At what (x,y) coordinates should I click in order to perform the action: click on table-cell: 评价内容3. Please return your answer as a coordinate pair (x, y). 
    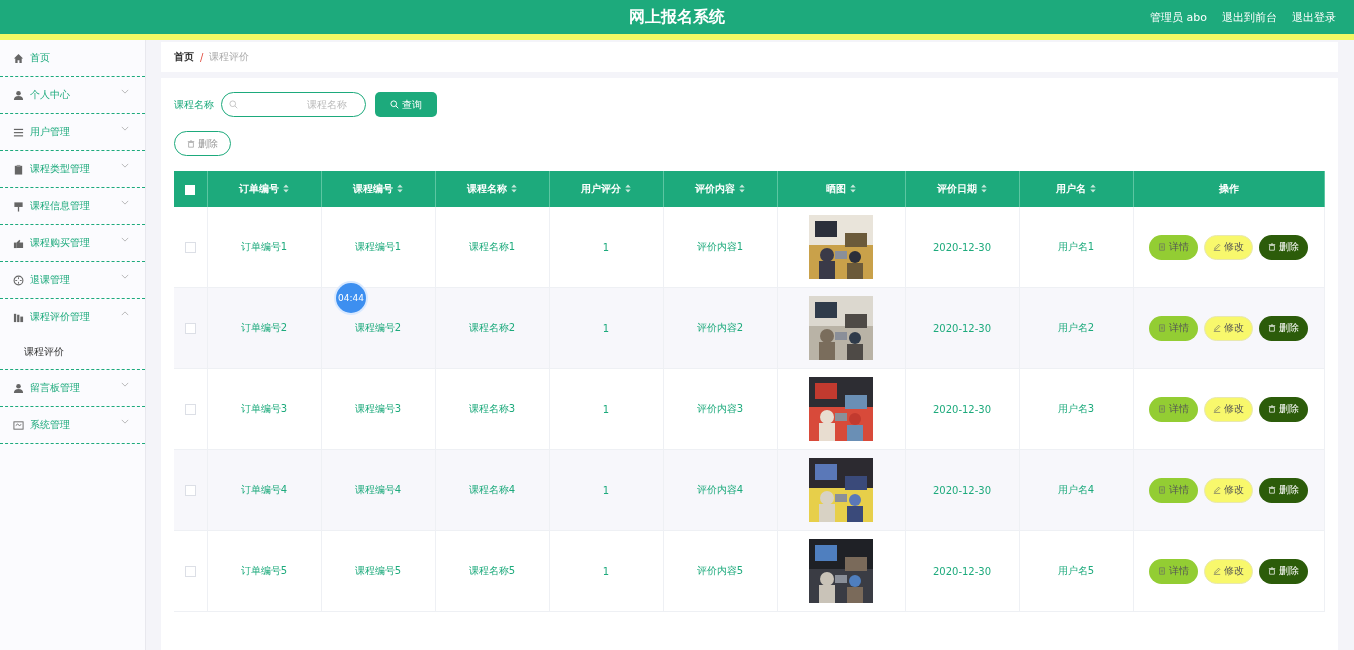
    Looking at the image, I should click on (720, 408).